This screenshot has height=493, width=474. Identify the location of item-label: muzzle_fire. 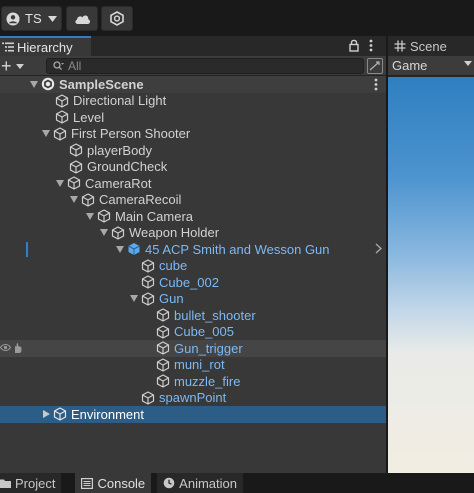
(207, 381).